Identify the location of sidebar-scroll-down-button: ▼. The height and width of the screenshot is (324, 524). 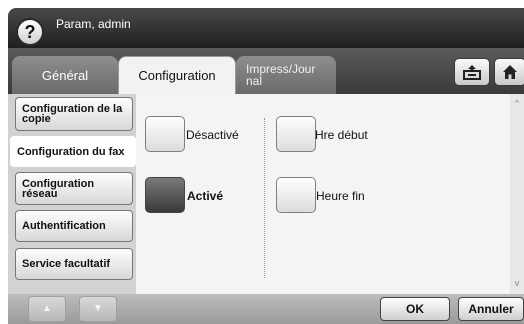
(98, 309).